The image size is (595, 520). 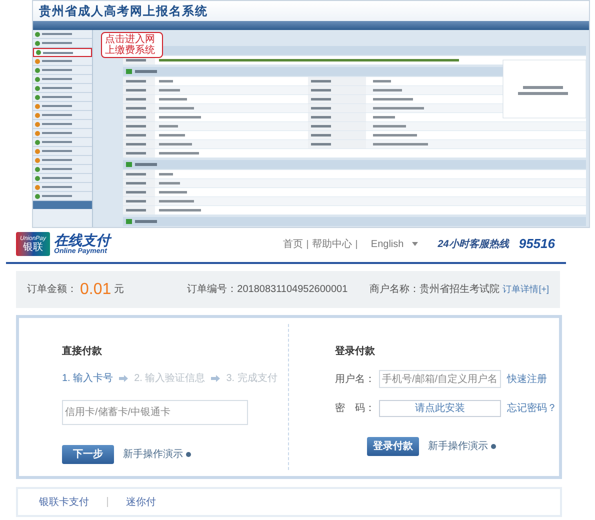 I want to click on forgot-password-link: 忘记密码？, so click(x=532, y=408).